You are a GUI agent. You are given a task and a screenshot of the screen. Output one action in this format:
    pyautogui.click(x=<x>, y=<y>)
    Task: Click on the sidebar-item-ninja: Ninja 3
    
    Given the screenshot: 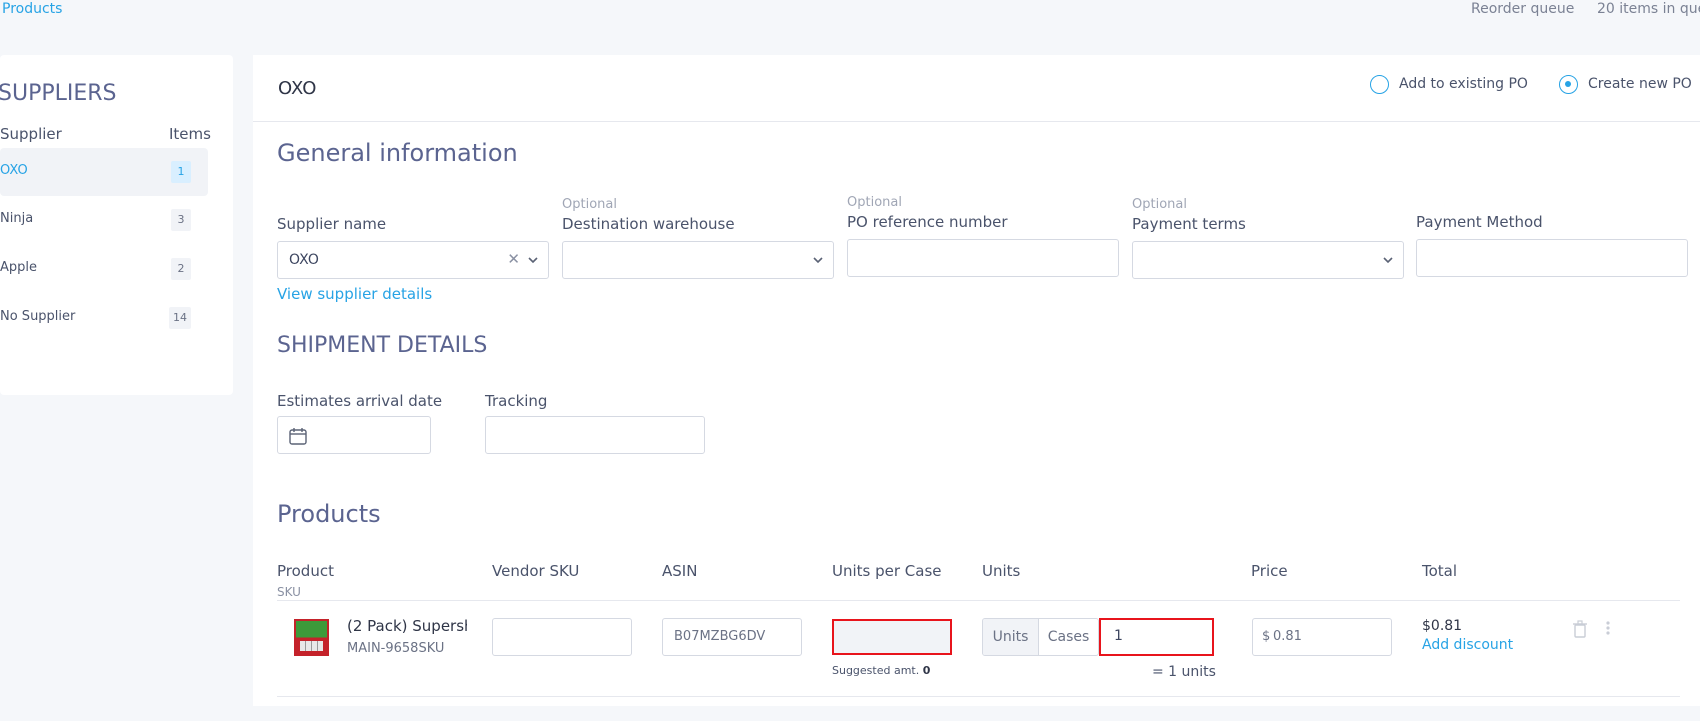 What is the action you would take?
    pyautogui.click(x=104, y=220)
    